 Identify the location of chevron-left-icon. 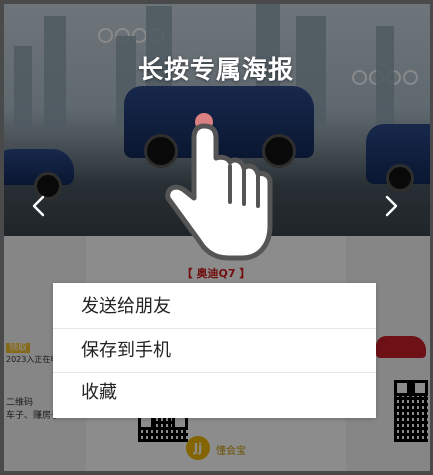
(40, 206).